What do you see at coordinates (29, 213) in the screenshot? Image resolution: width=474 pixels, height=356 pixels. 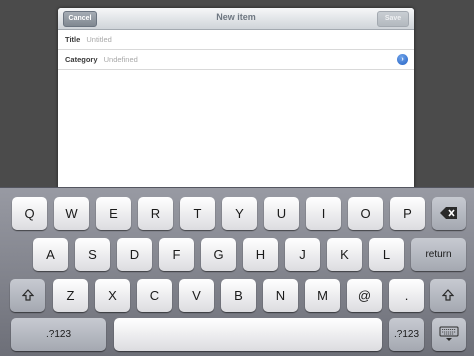 I see `key-q: Q` at bounding box center [29, 213].